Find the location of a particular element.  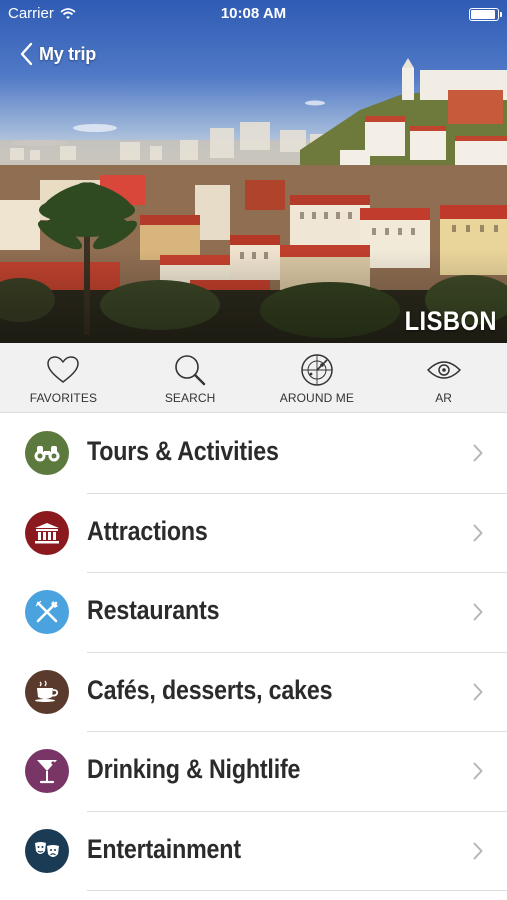

category-row-tours: Tours & Activities is located at coordinates (253, 454).